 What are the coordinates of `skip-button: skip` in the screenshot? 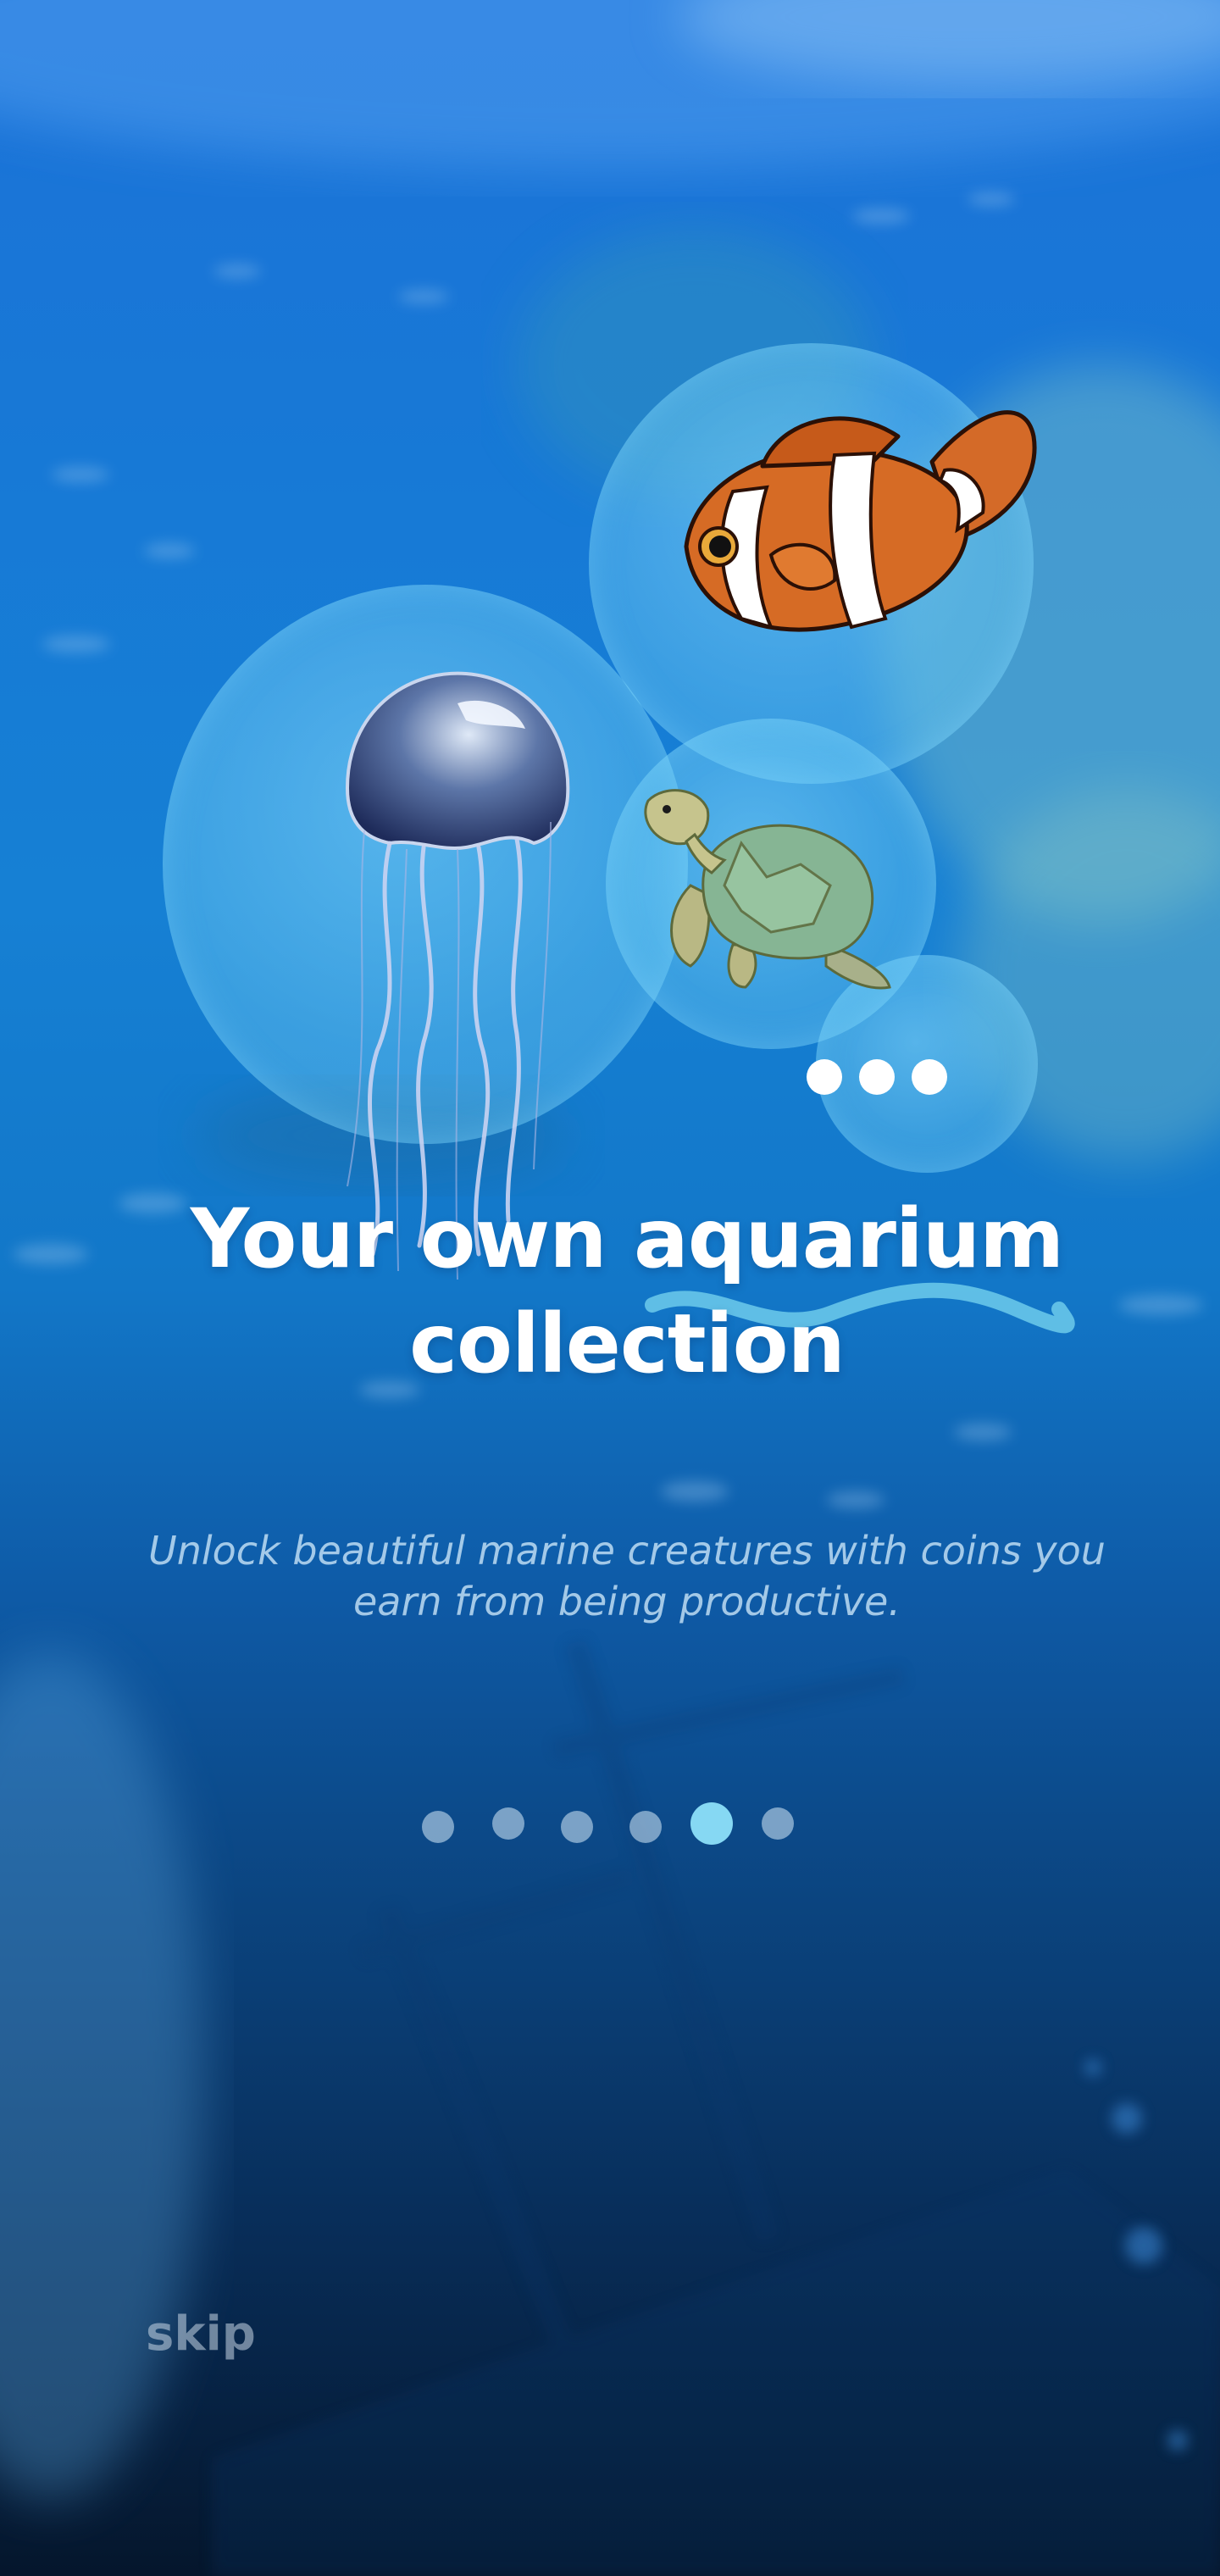 It's located at (201, 2334).